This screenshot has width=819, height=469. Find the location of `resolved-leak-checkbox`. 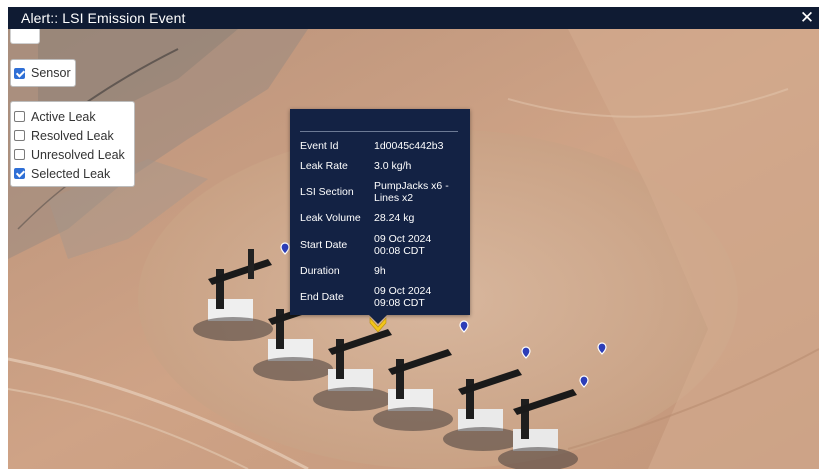

resolved-leak-checkbox is located at coordinates (19, 135).